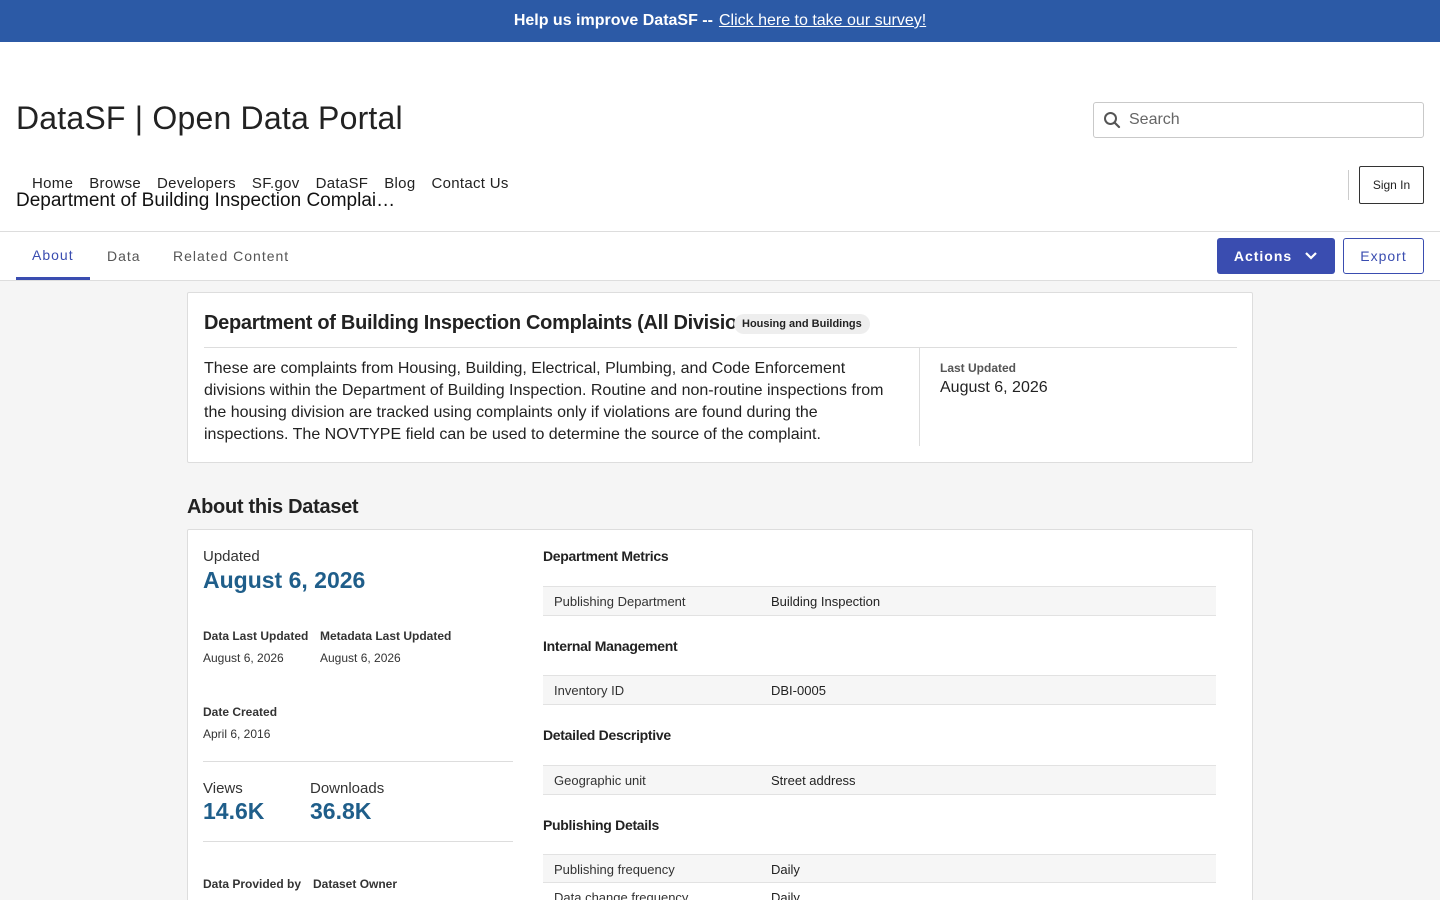  What do you see at coordinates (237, 734) in the screenshot?
I see `date-created-value: April 6, 2016` at bounding box center [237, 734].